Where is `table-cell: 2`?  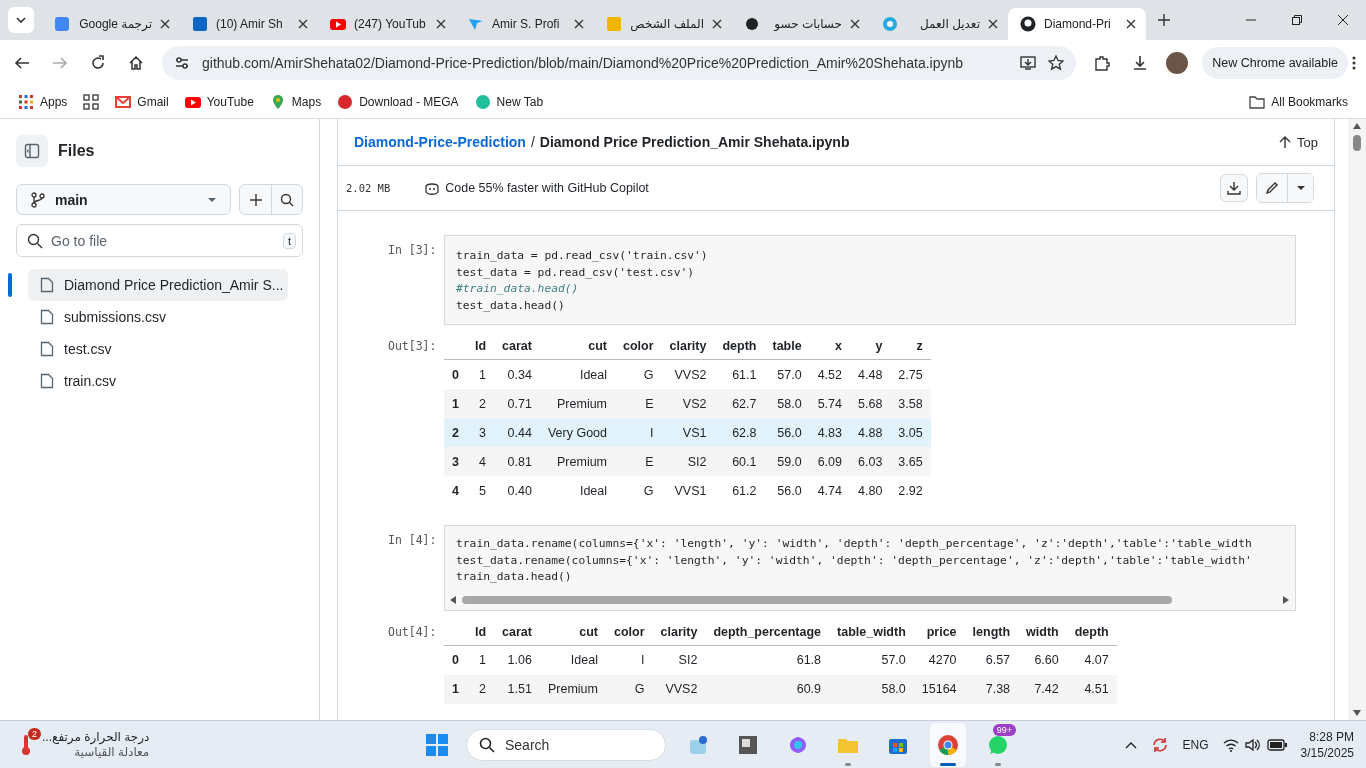 table-cell: 2 is located at coordinates (480, 403).